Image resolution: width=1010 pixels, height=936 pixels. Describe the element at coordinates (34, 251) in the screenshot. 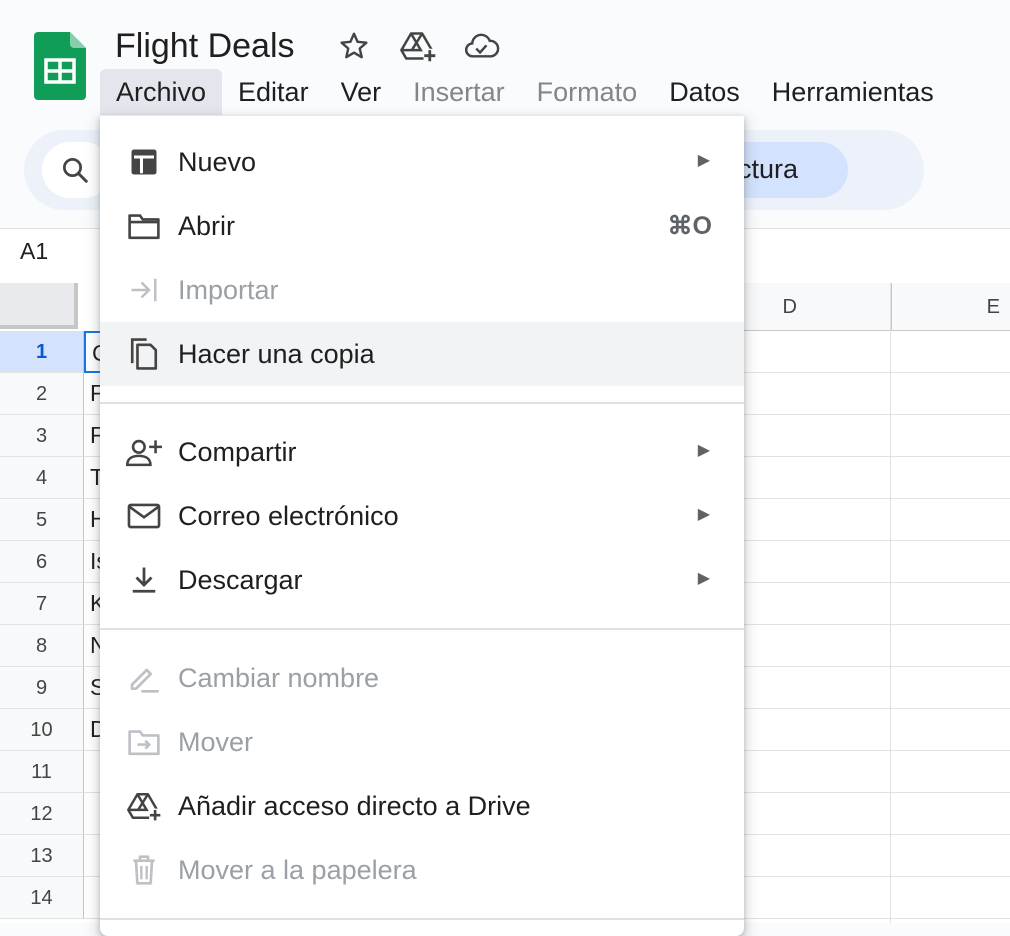

I see `name-box: A1` at that location.